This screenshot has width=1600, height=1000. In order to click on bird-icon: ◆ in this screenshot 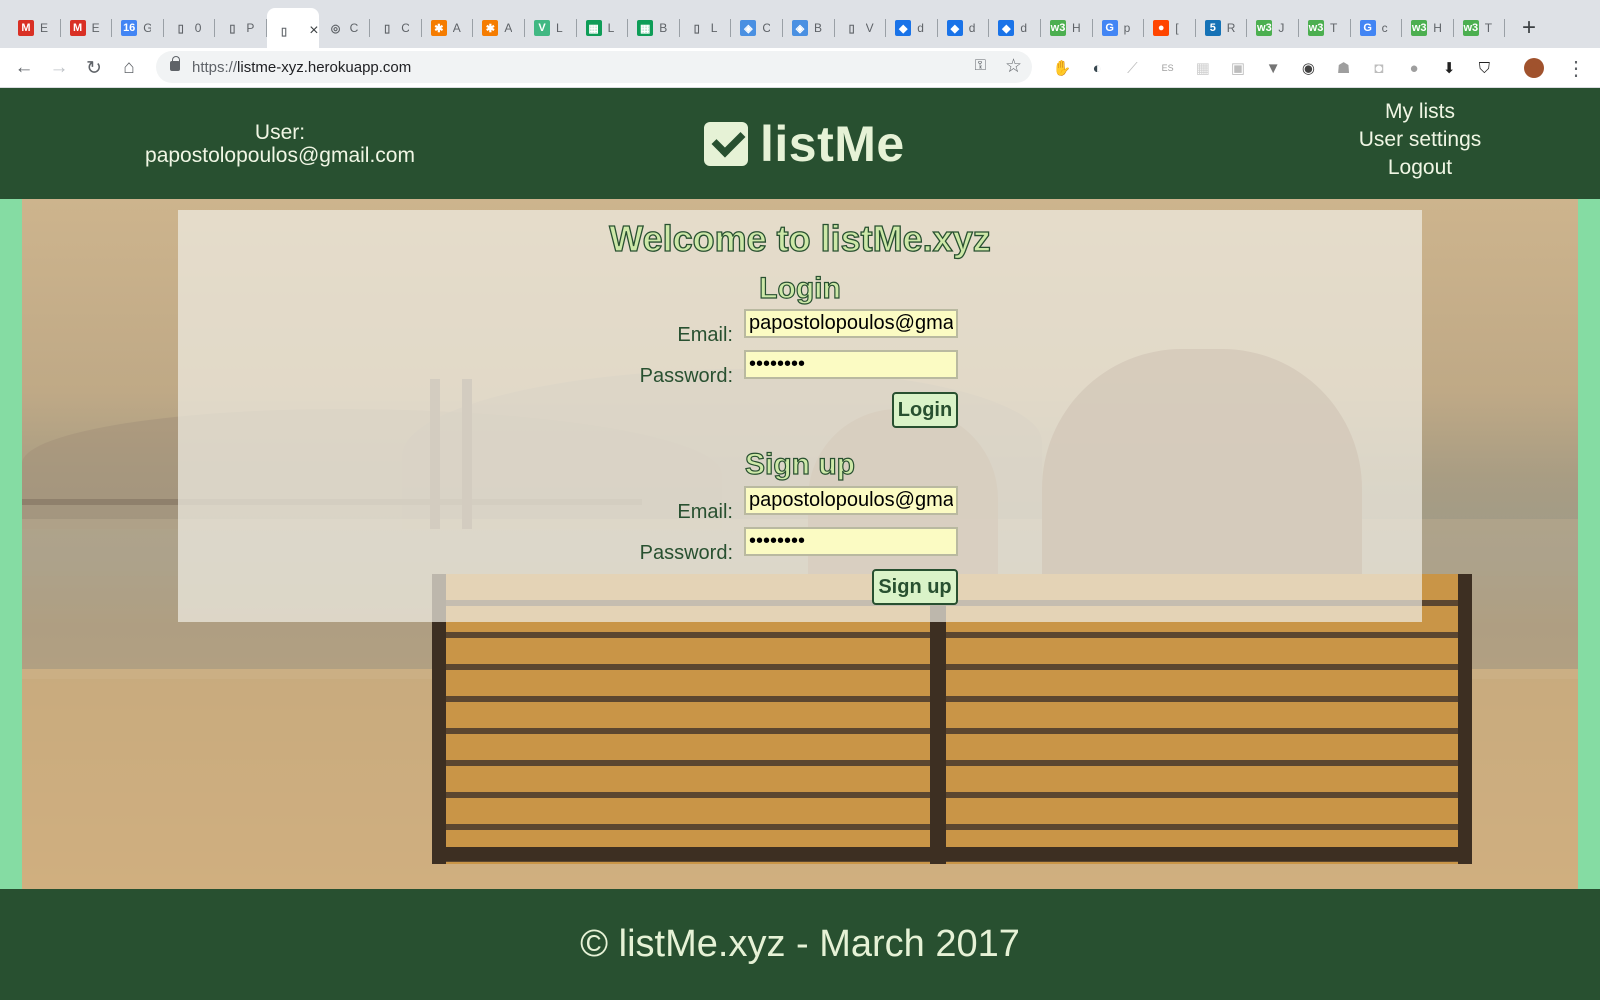, I will do `click(903, 28)`.